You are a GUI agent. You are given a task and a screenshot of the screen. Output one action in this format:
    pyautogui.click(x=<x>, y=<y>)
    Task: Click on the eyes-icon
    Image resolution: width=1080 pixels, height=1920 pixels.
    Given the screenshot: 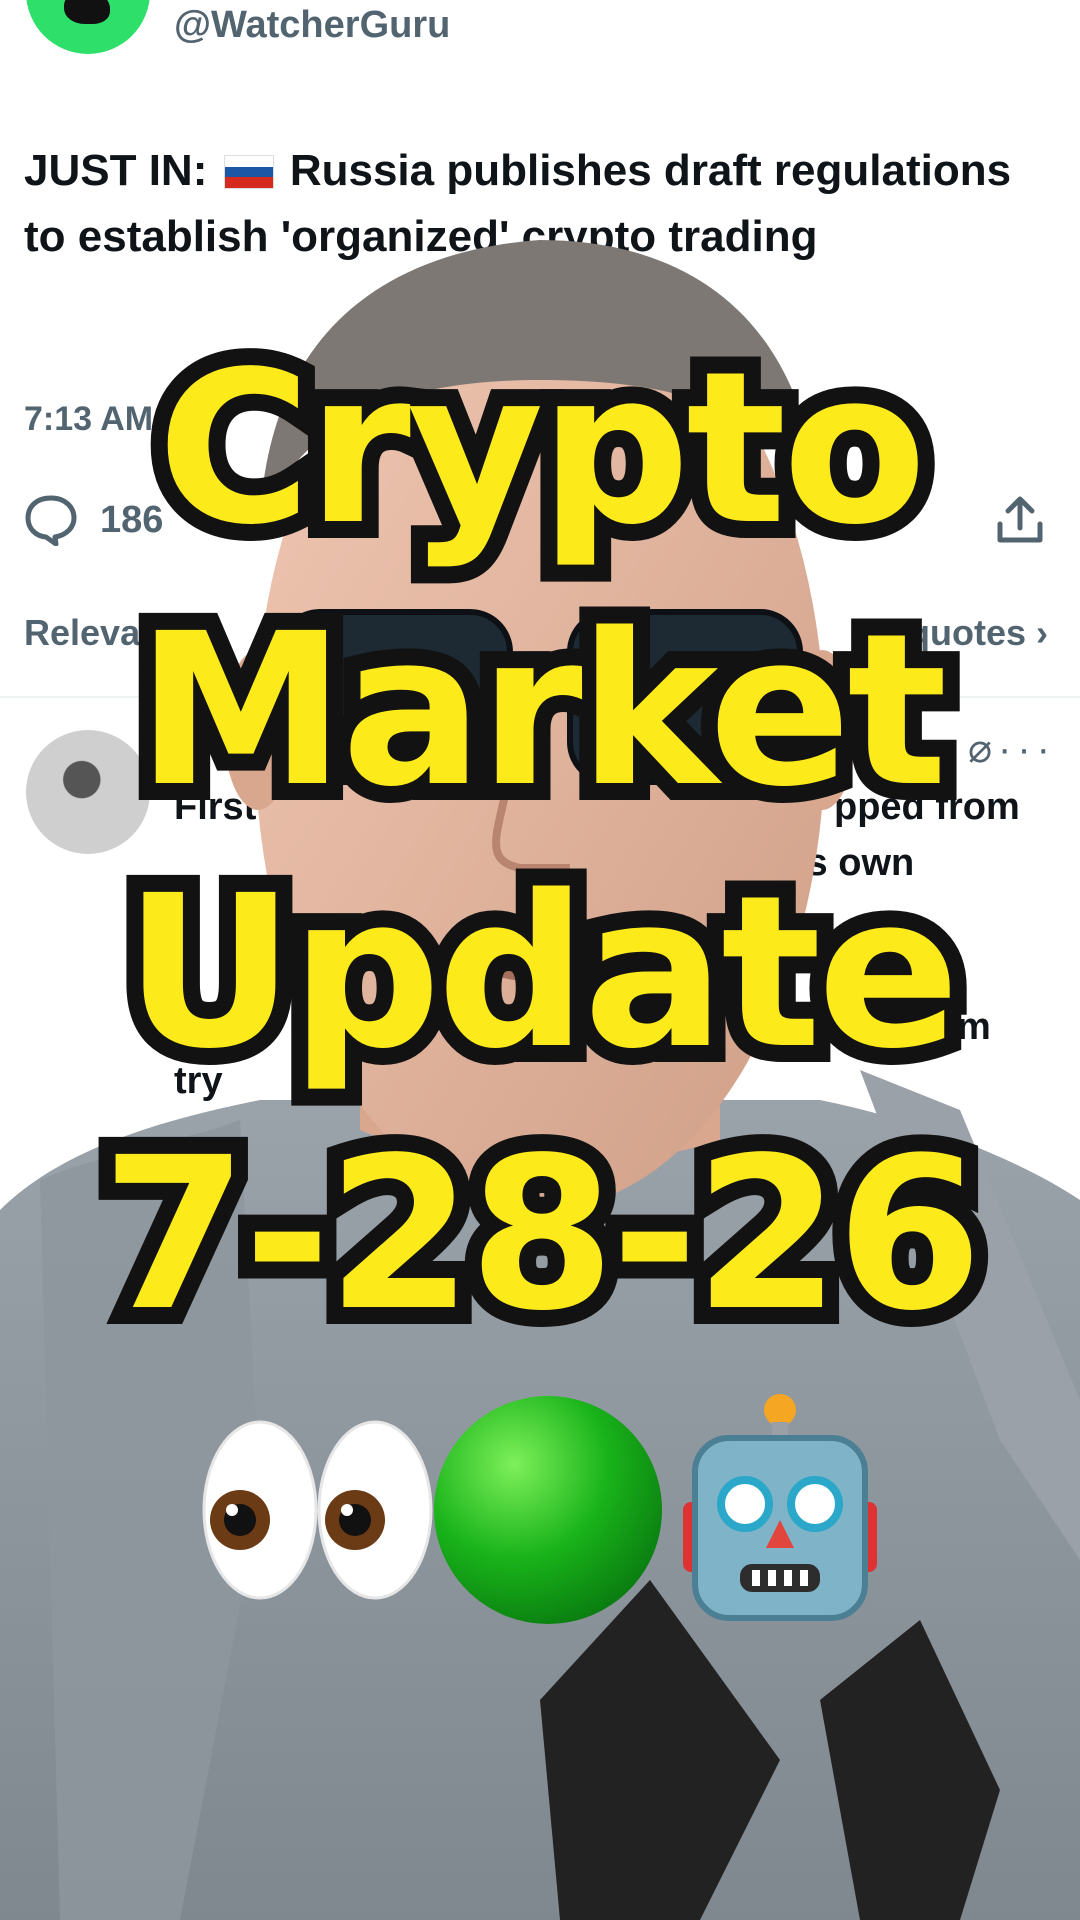 What is the action you would take?
    pyautogui.click(x=317, y=1510)
    